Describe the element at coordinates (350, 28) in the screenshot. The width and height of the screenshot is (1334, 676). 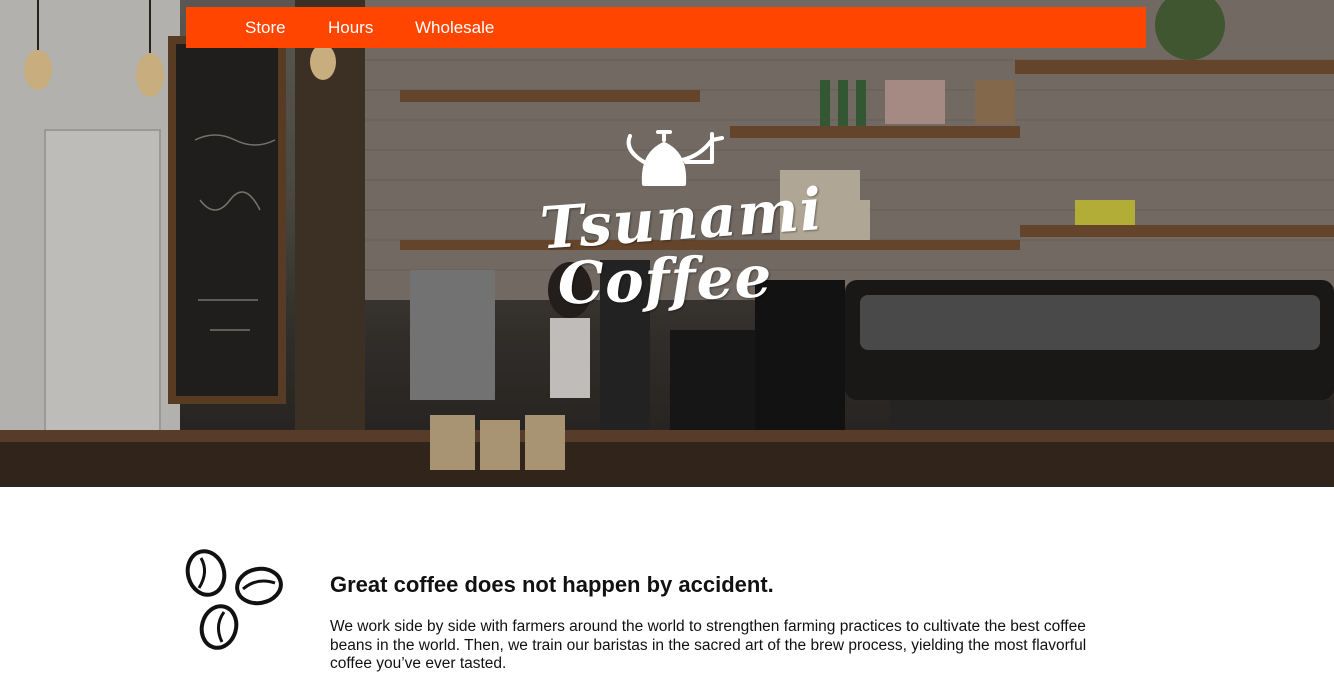
I see `nav-link-hours: Hours` at that location.